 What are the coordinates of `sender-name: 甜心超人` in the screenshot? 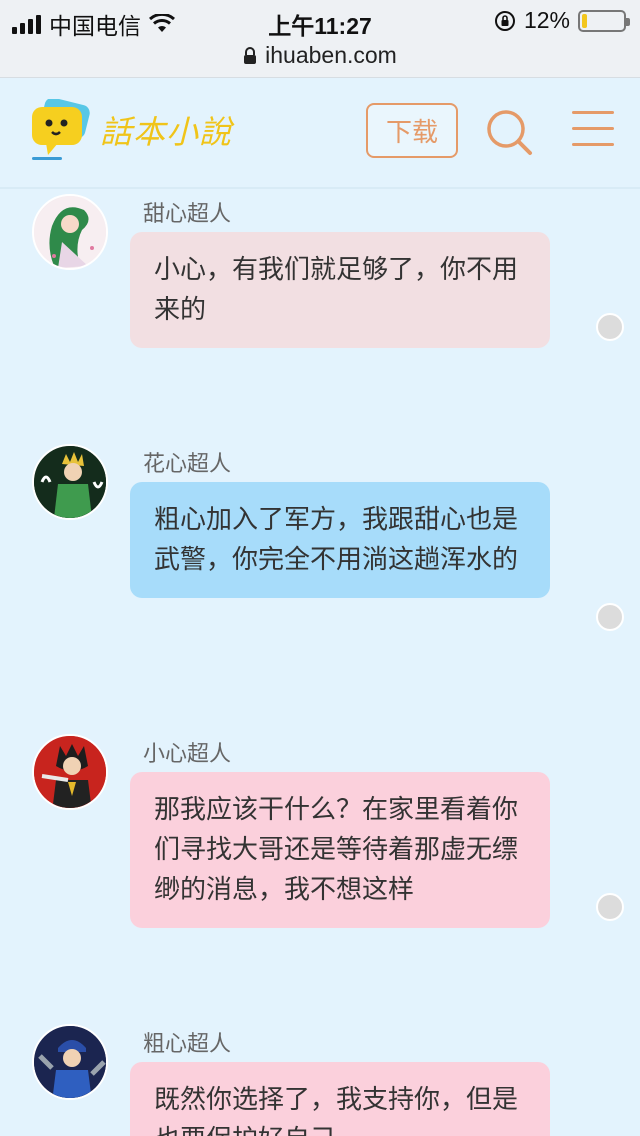 It's located at (187, 214).